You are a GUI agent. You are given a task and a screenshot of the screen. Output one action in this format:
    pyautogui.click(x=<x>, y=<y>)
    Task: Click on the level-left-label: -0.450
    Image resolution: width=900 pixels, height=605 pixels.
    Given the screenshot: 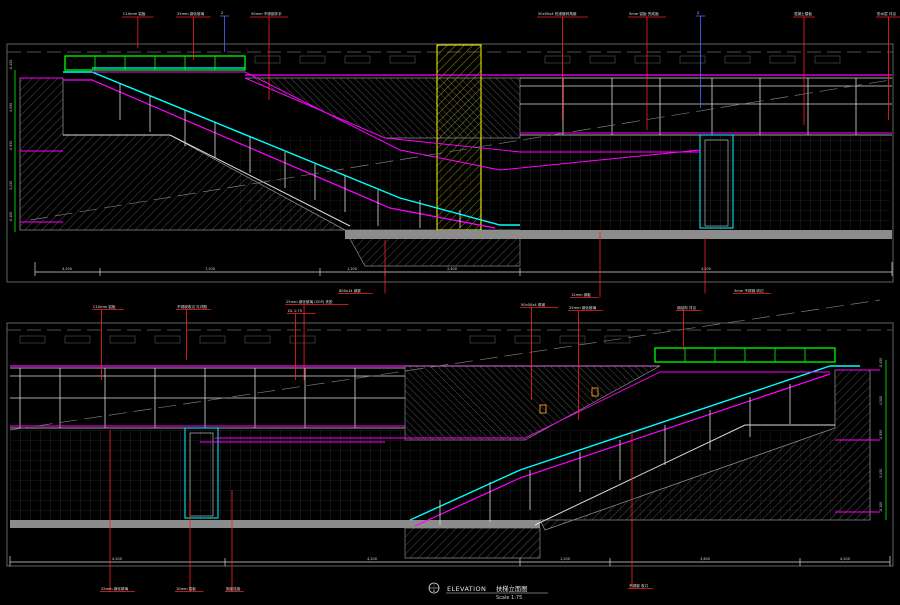 What is the action you would take?
    pyautogui.click(x=11, y=65)
    